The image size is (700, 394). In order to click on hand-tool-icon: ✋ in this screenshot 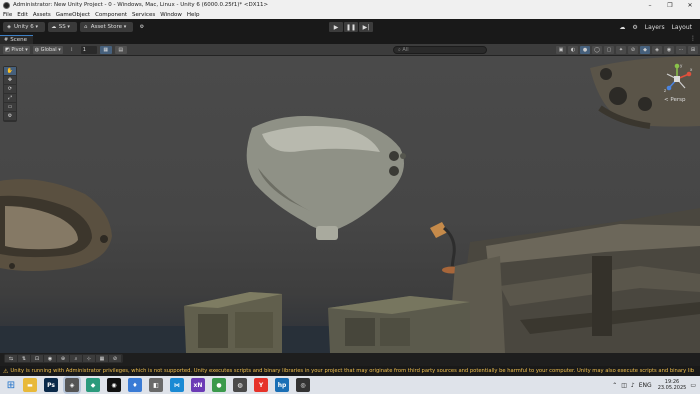, I will do `click(10, 71)`.